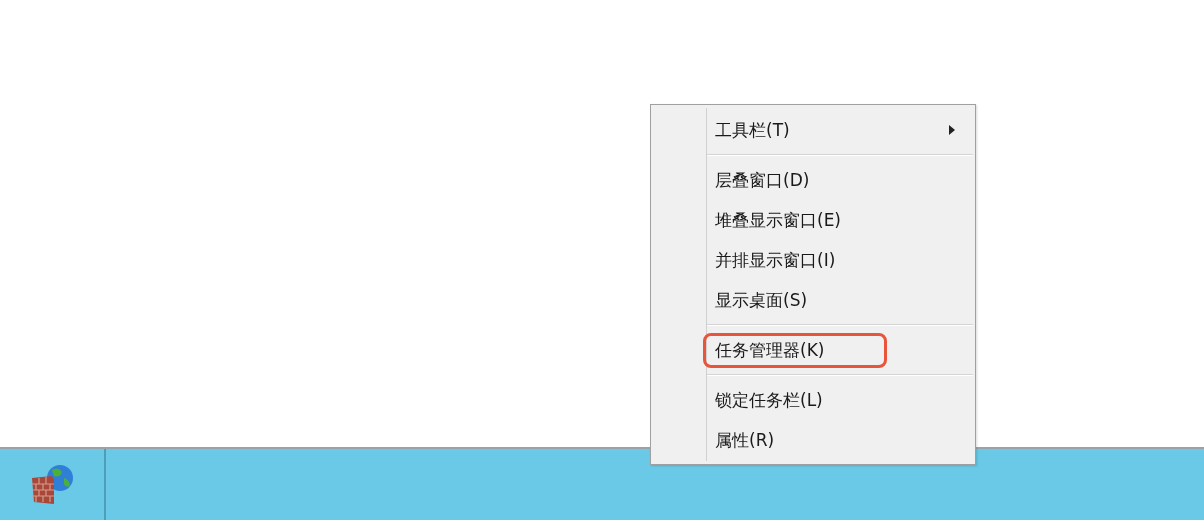  I want to click on menu-item: 锁定任务栏(L), so click(769, 400).